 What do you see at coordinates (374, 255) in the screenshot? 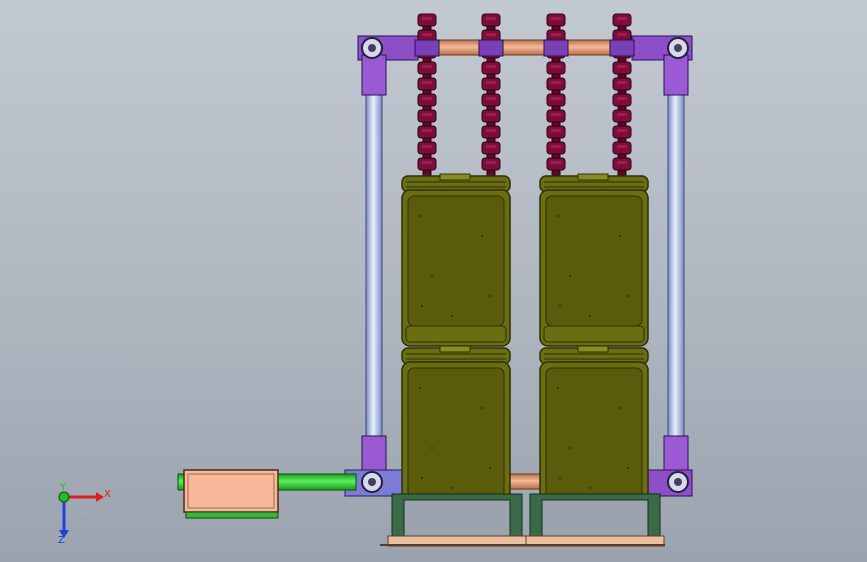
I see `left-vertical-pipe` at bounding box center [374, 255].